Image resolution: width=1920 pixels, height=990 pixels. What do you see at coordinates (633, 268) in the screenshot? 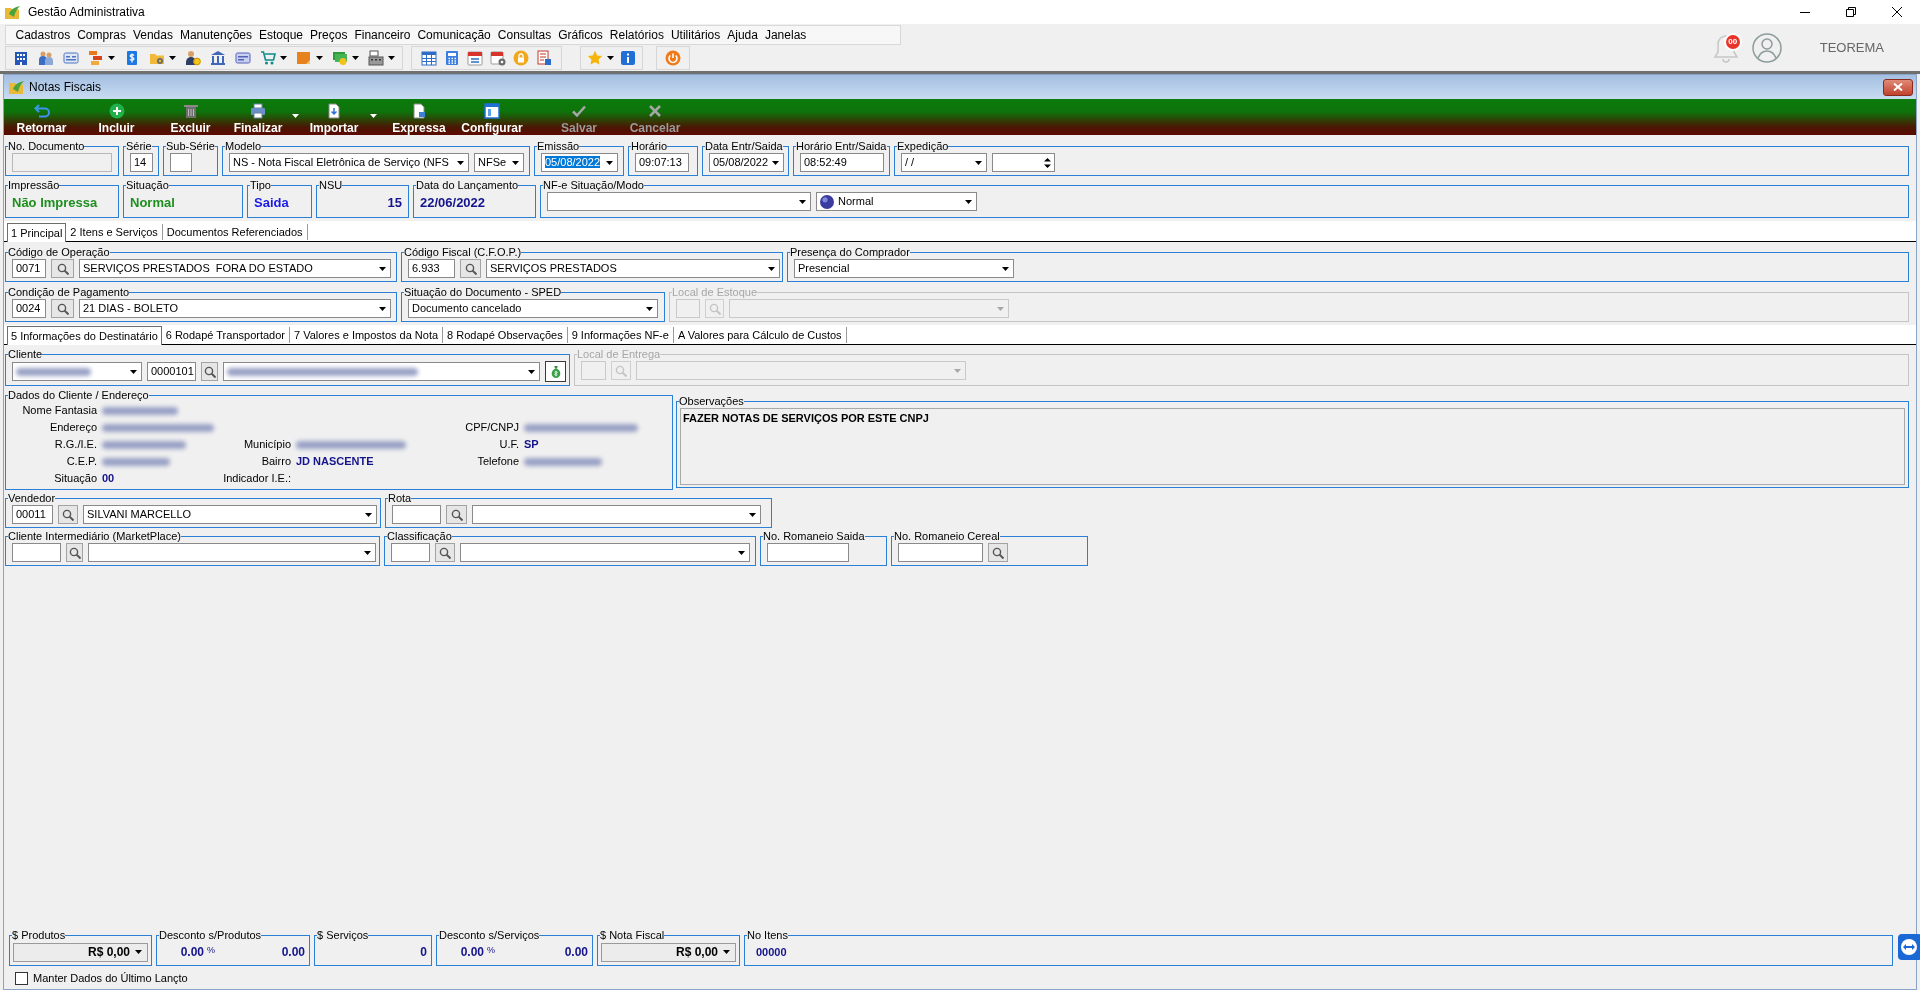
I see `dropdown: SERVIÇOS PRESTADOS` at bounding box center [633, 268].